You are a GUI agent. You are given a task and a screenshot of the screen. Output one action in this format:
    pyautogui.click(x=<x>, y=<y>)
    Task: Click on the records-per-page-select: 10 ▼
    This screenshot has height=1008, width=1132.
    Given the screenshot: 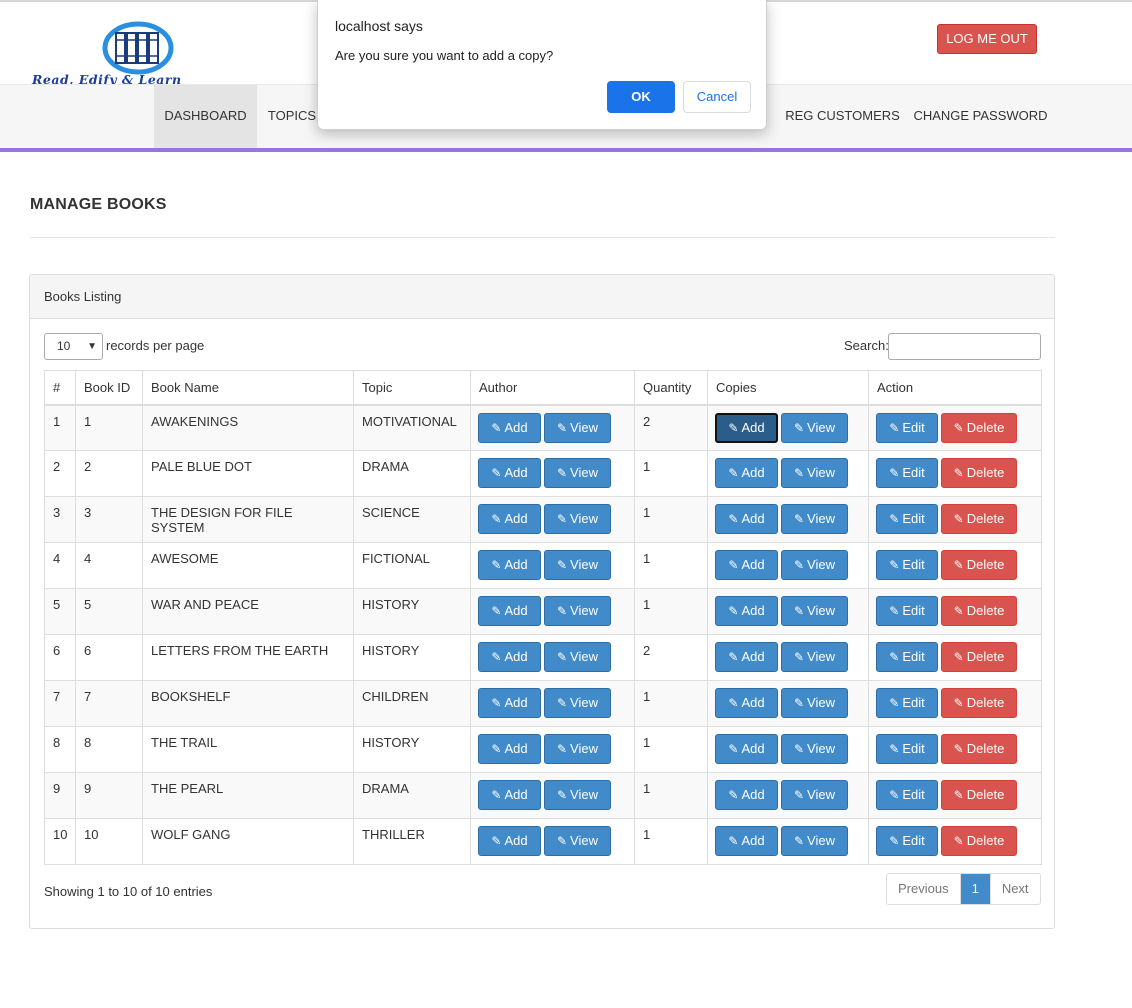 What is the action you would take?
    pyautogui.click(x=73, y=346)
    